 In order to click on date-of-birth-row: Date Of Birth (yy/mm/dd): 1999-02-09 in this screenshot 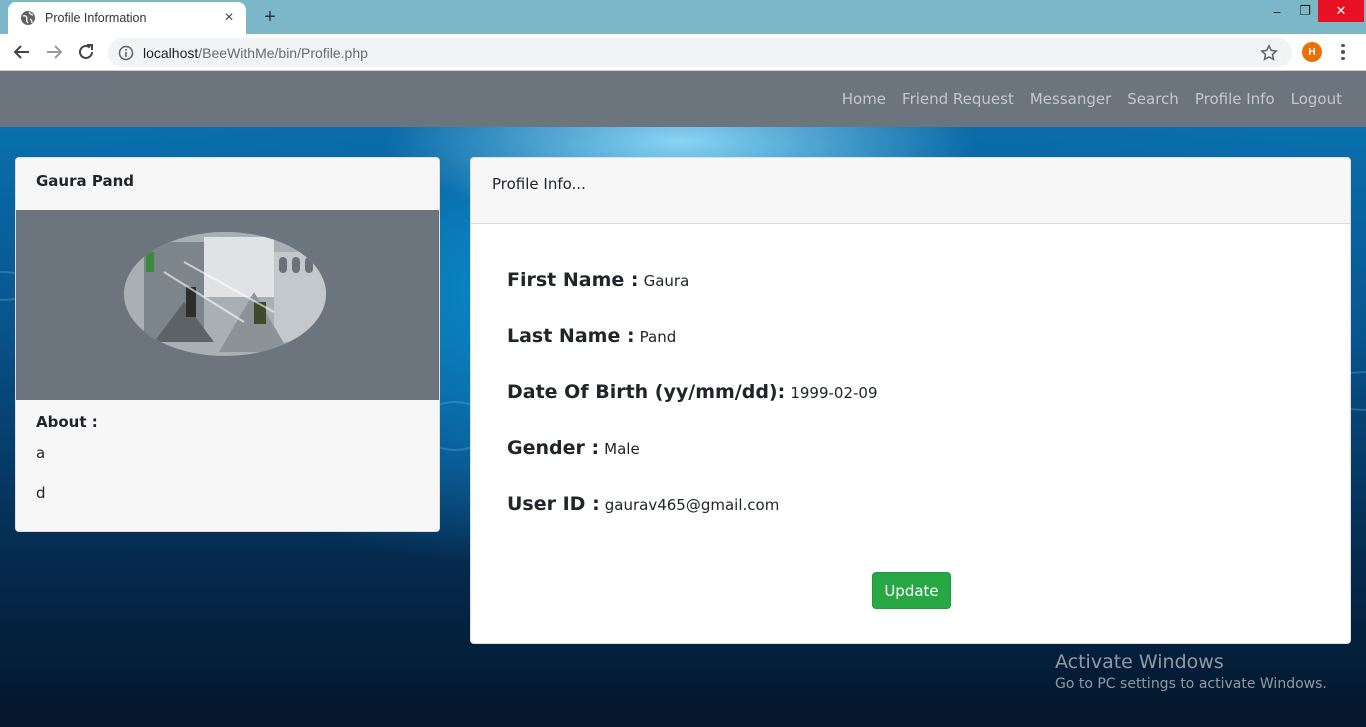, I will do `click(692, 392)`.